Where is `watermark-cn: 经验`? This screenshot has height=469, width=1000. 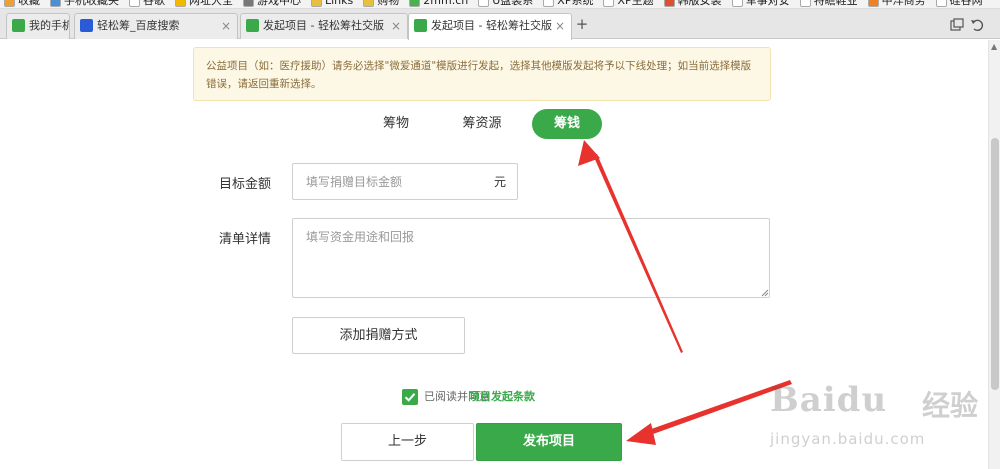
watermark-cn: 经验 is located at coordinates (950, 405).